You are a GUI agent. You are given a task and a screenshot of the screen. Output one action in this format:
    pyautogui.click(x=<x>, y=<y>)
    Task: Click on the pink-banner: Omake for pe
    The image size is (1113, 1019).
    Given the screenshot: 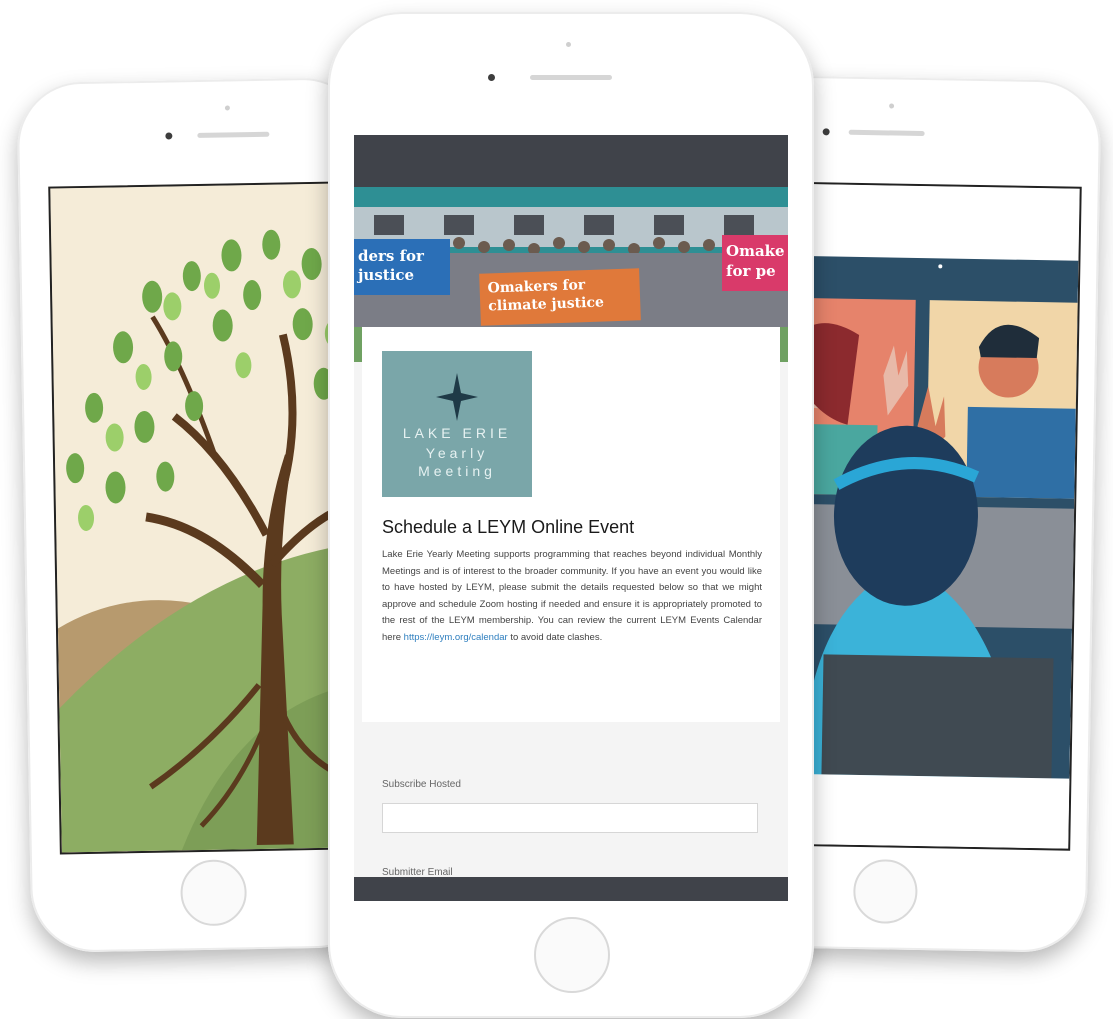 What is the action you would take?
    pyautogui.click(x=755, y=263)
    